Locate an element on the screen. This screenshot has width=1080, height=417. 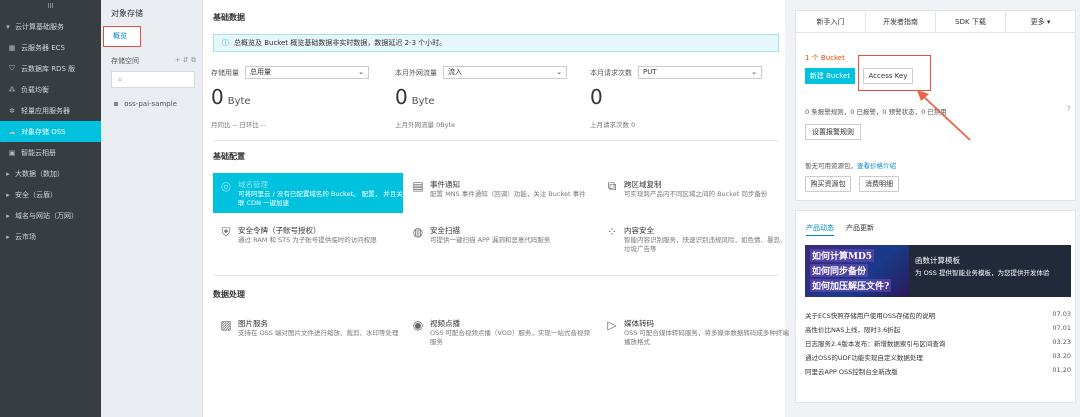
nodes-icon: ⁂ is located at coordinates (12, 89).